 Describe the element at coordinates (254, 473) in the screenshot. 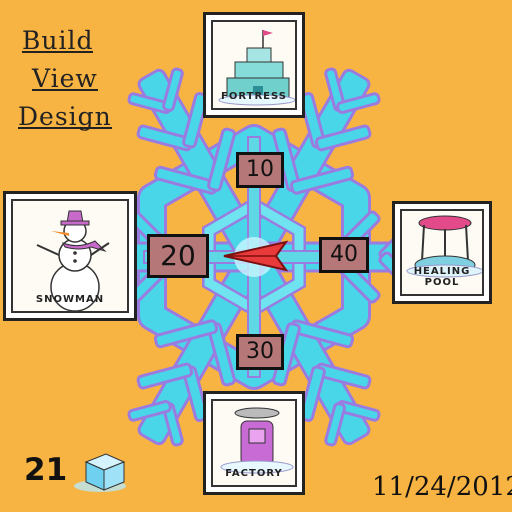

I see `factory-label: FACTORY` at that location.